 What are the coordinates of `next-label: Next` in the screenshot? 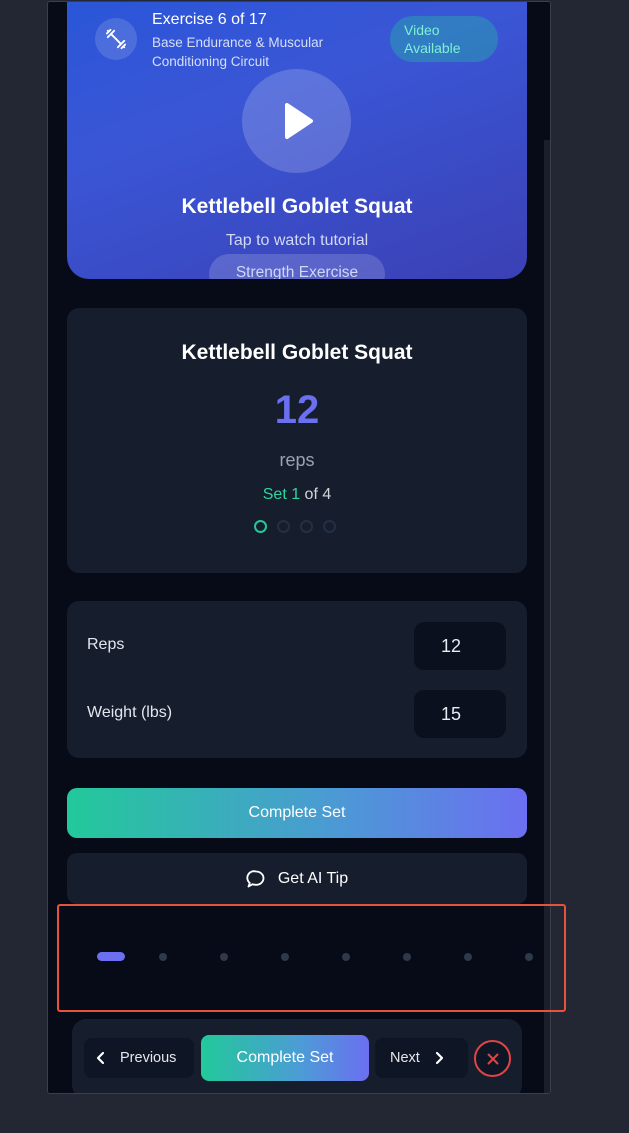 It's located at (405, 1058).